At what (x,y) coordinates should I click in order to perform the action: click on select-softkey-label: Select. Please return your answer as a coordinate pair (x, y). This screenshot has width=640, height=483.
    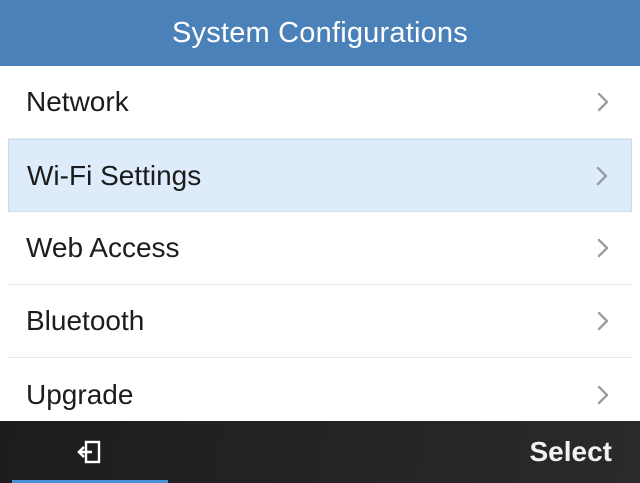
    Looking at the image, I should click on (571, 451).